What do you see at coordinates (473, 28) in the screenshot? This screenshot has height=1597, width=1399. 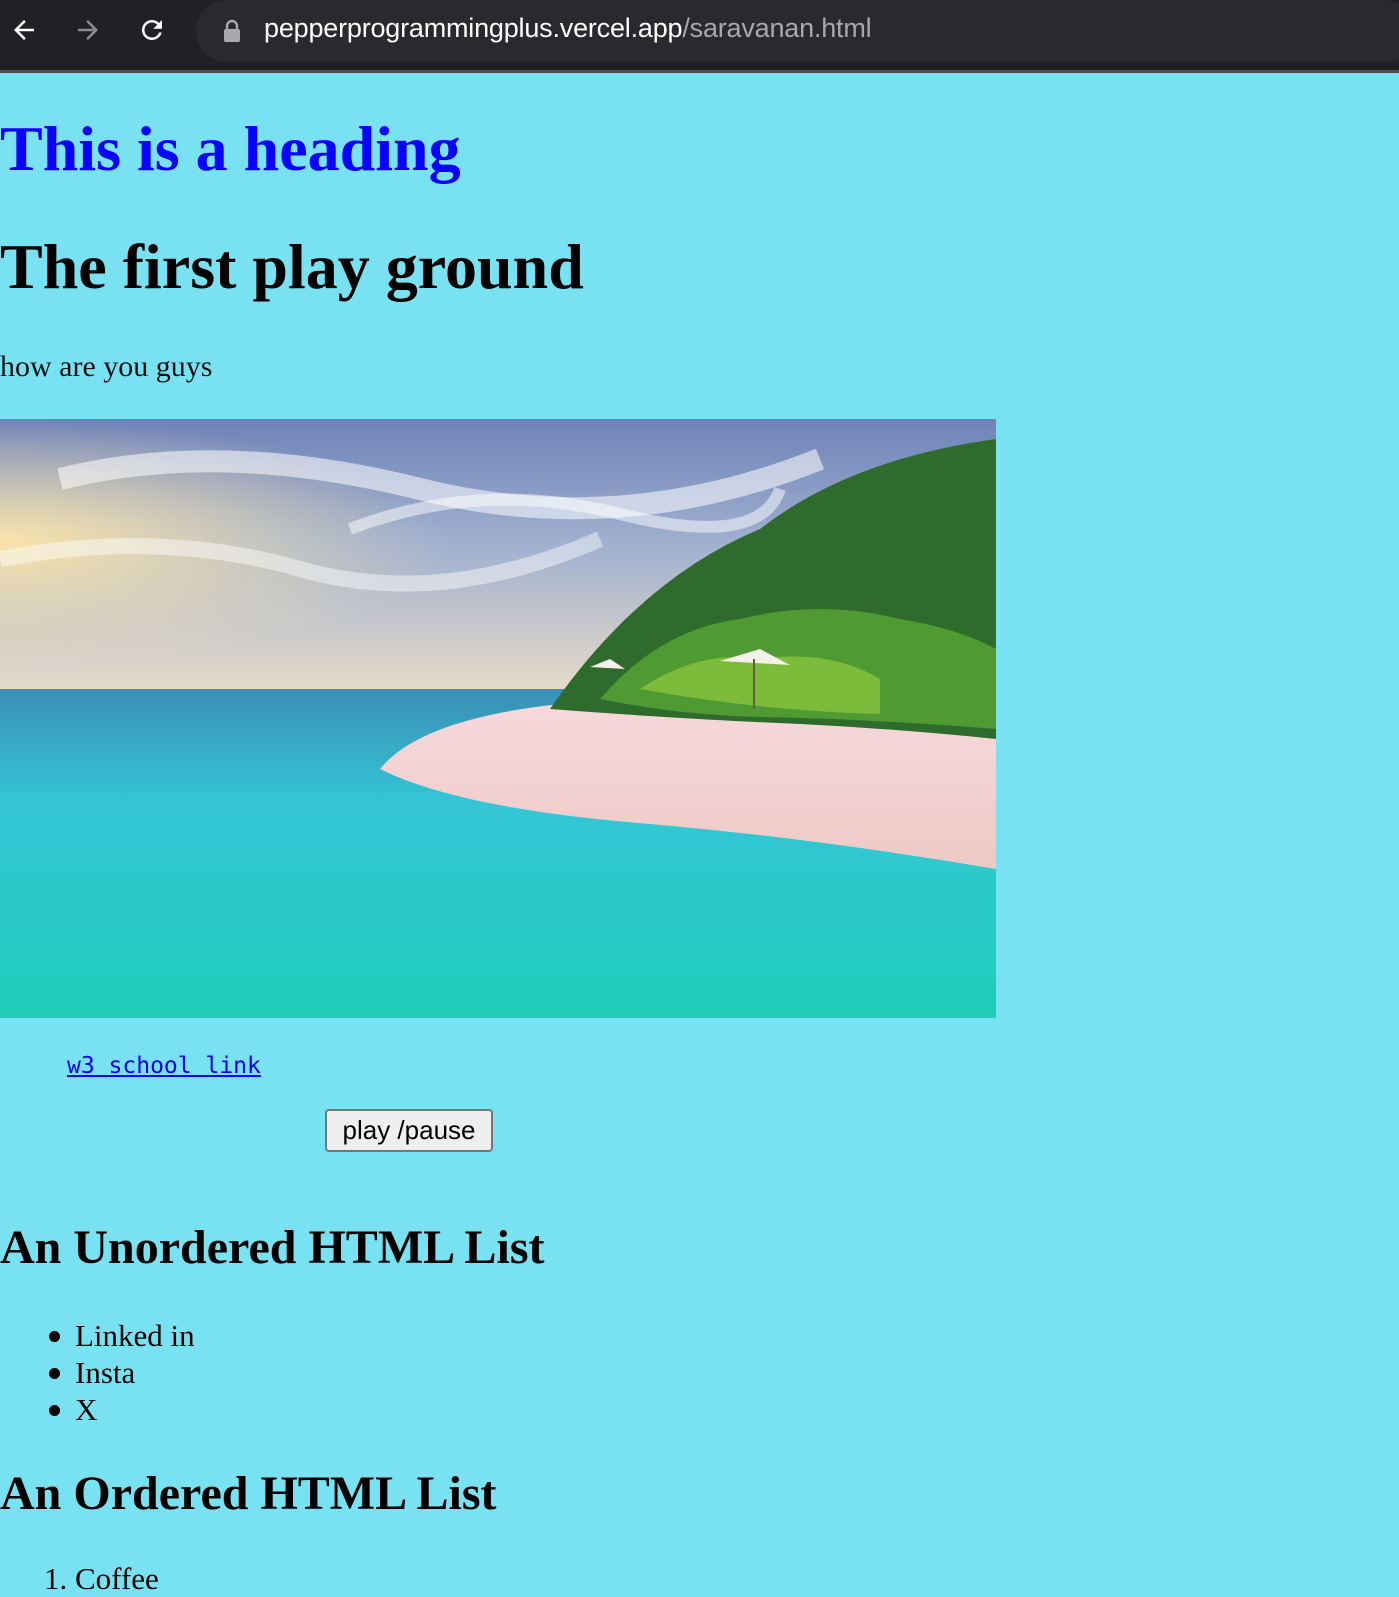 I see `url-host: pepperprogrammingplus.vercel.app` at bounding box center [473, 28].